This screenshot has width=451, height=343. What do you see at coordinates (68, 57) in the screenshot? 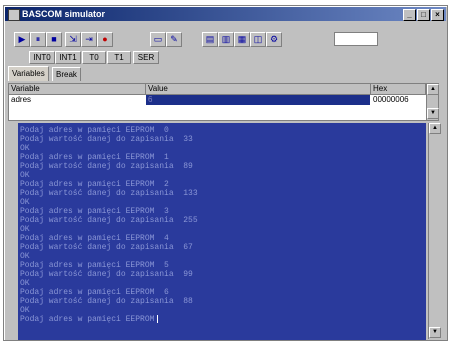
I see `int1-button: INT1` at bounding box center [68, 57].